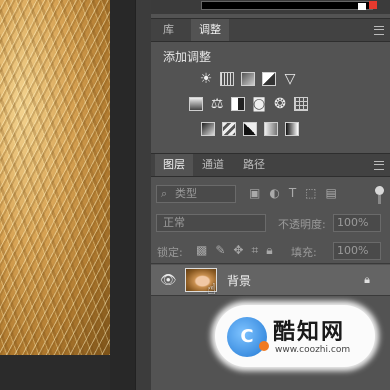 The image size is (390, 390). What do you see at coordinates (259, 104) in the screenshot?
I see `photo-filter-icon: ◙` at bounding box center [259, 104].